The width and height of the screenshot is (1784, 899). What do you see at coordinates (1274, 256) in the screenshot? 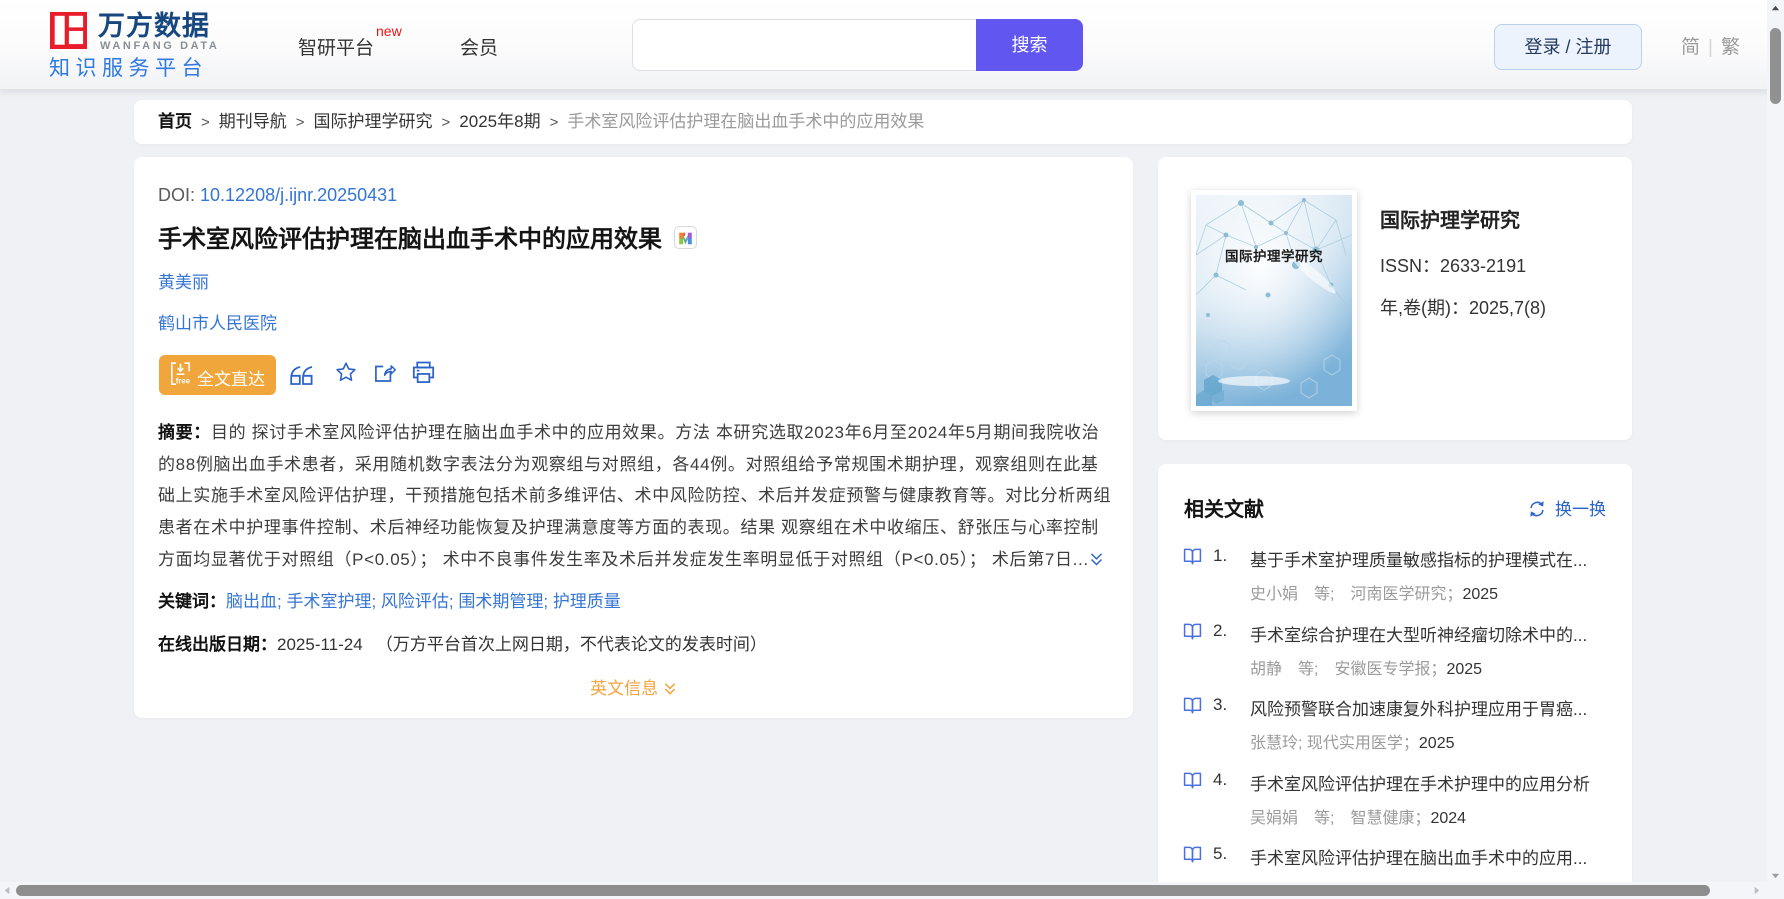
I see `svg-text: 国际护理学研究` at bounding box center [1274, 256].